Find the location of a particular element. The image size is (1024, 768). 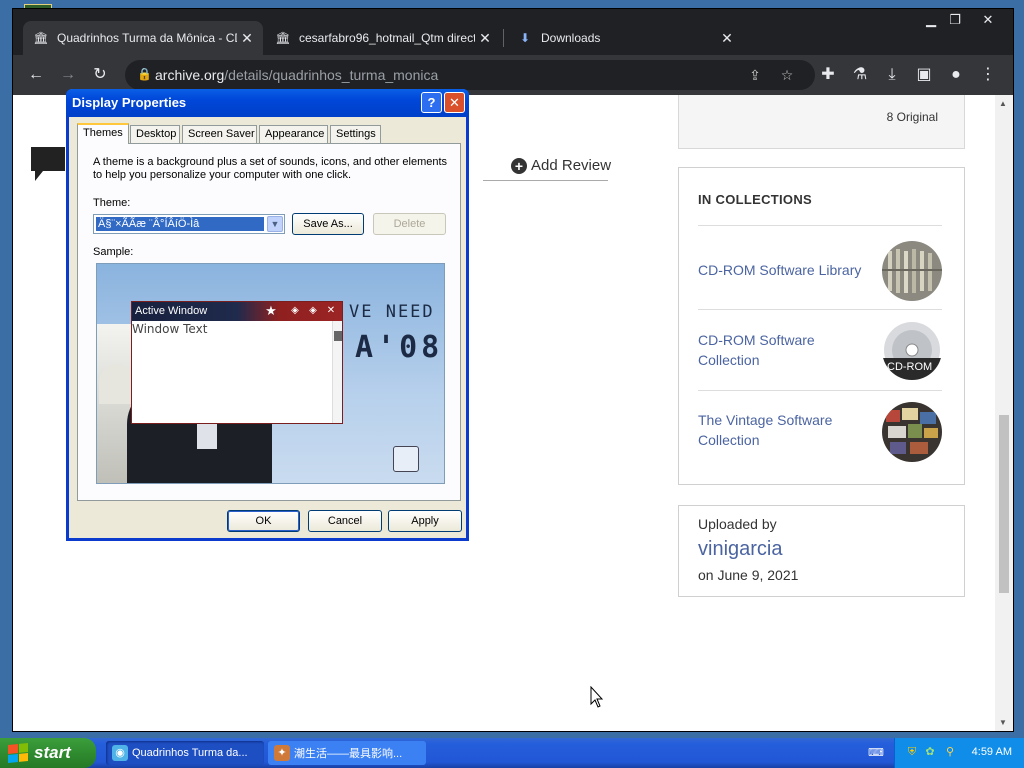

tab-quadrinhos: 🏛 Quadrinhos Turma da Mônica - CD-R ✕ is located at coordinates (143, 38).